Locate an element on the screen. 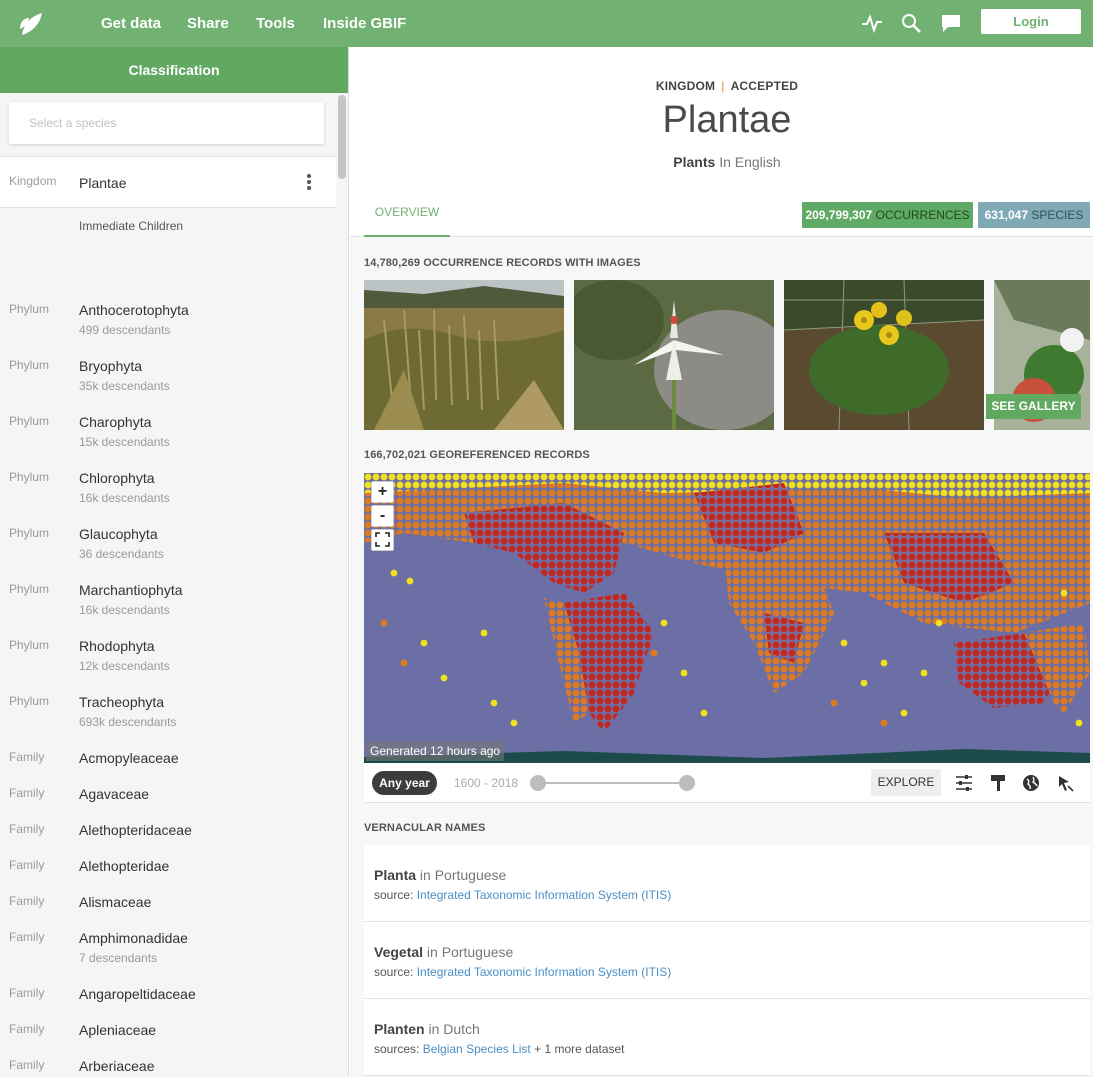 This screenshot has height=1077, width=1093. row-name: Charophyta is located at coordinates (115, 422).